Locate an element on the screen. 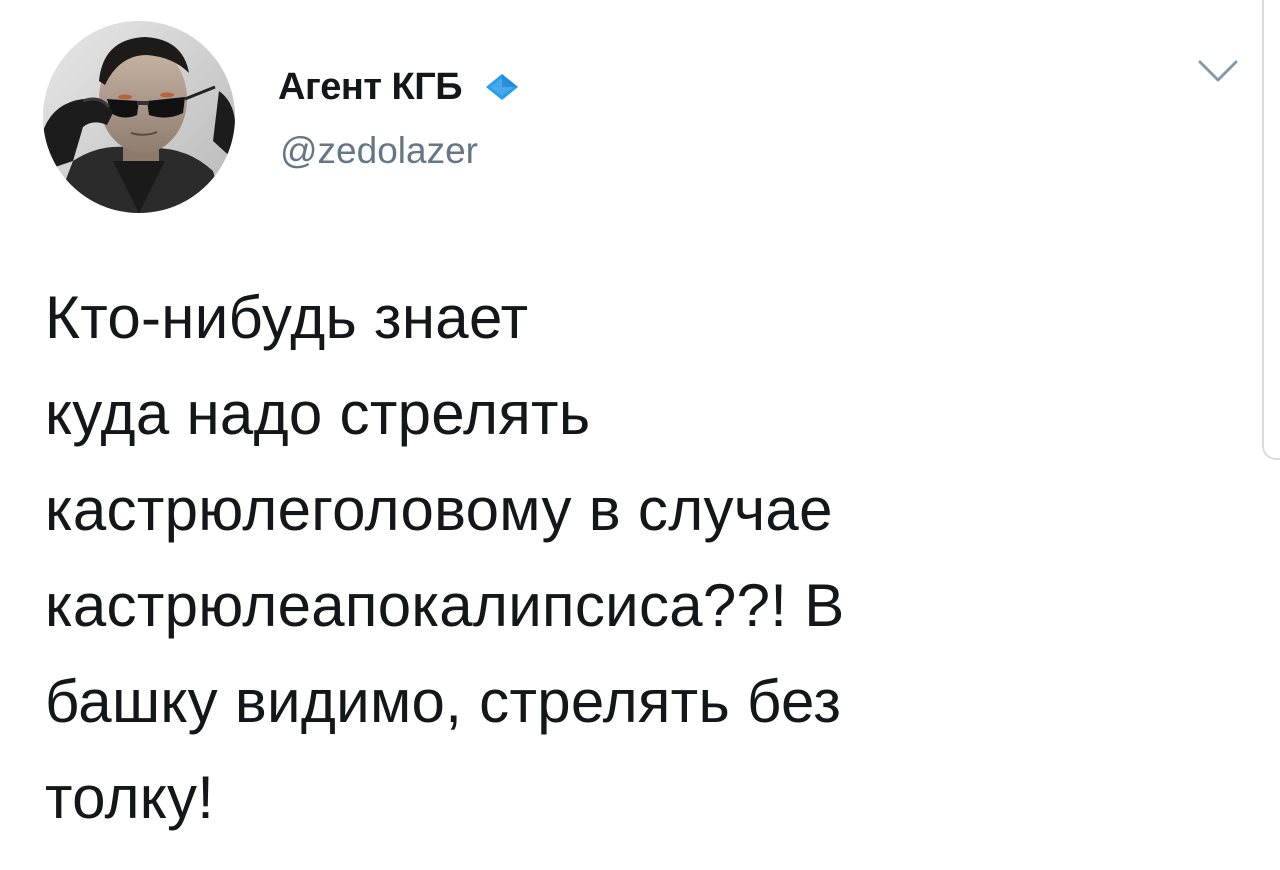 The image size is (1280, 870). man-with-sunglasses-avatar-icon is located at coordinates (139, 117).